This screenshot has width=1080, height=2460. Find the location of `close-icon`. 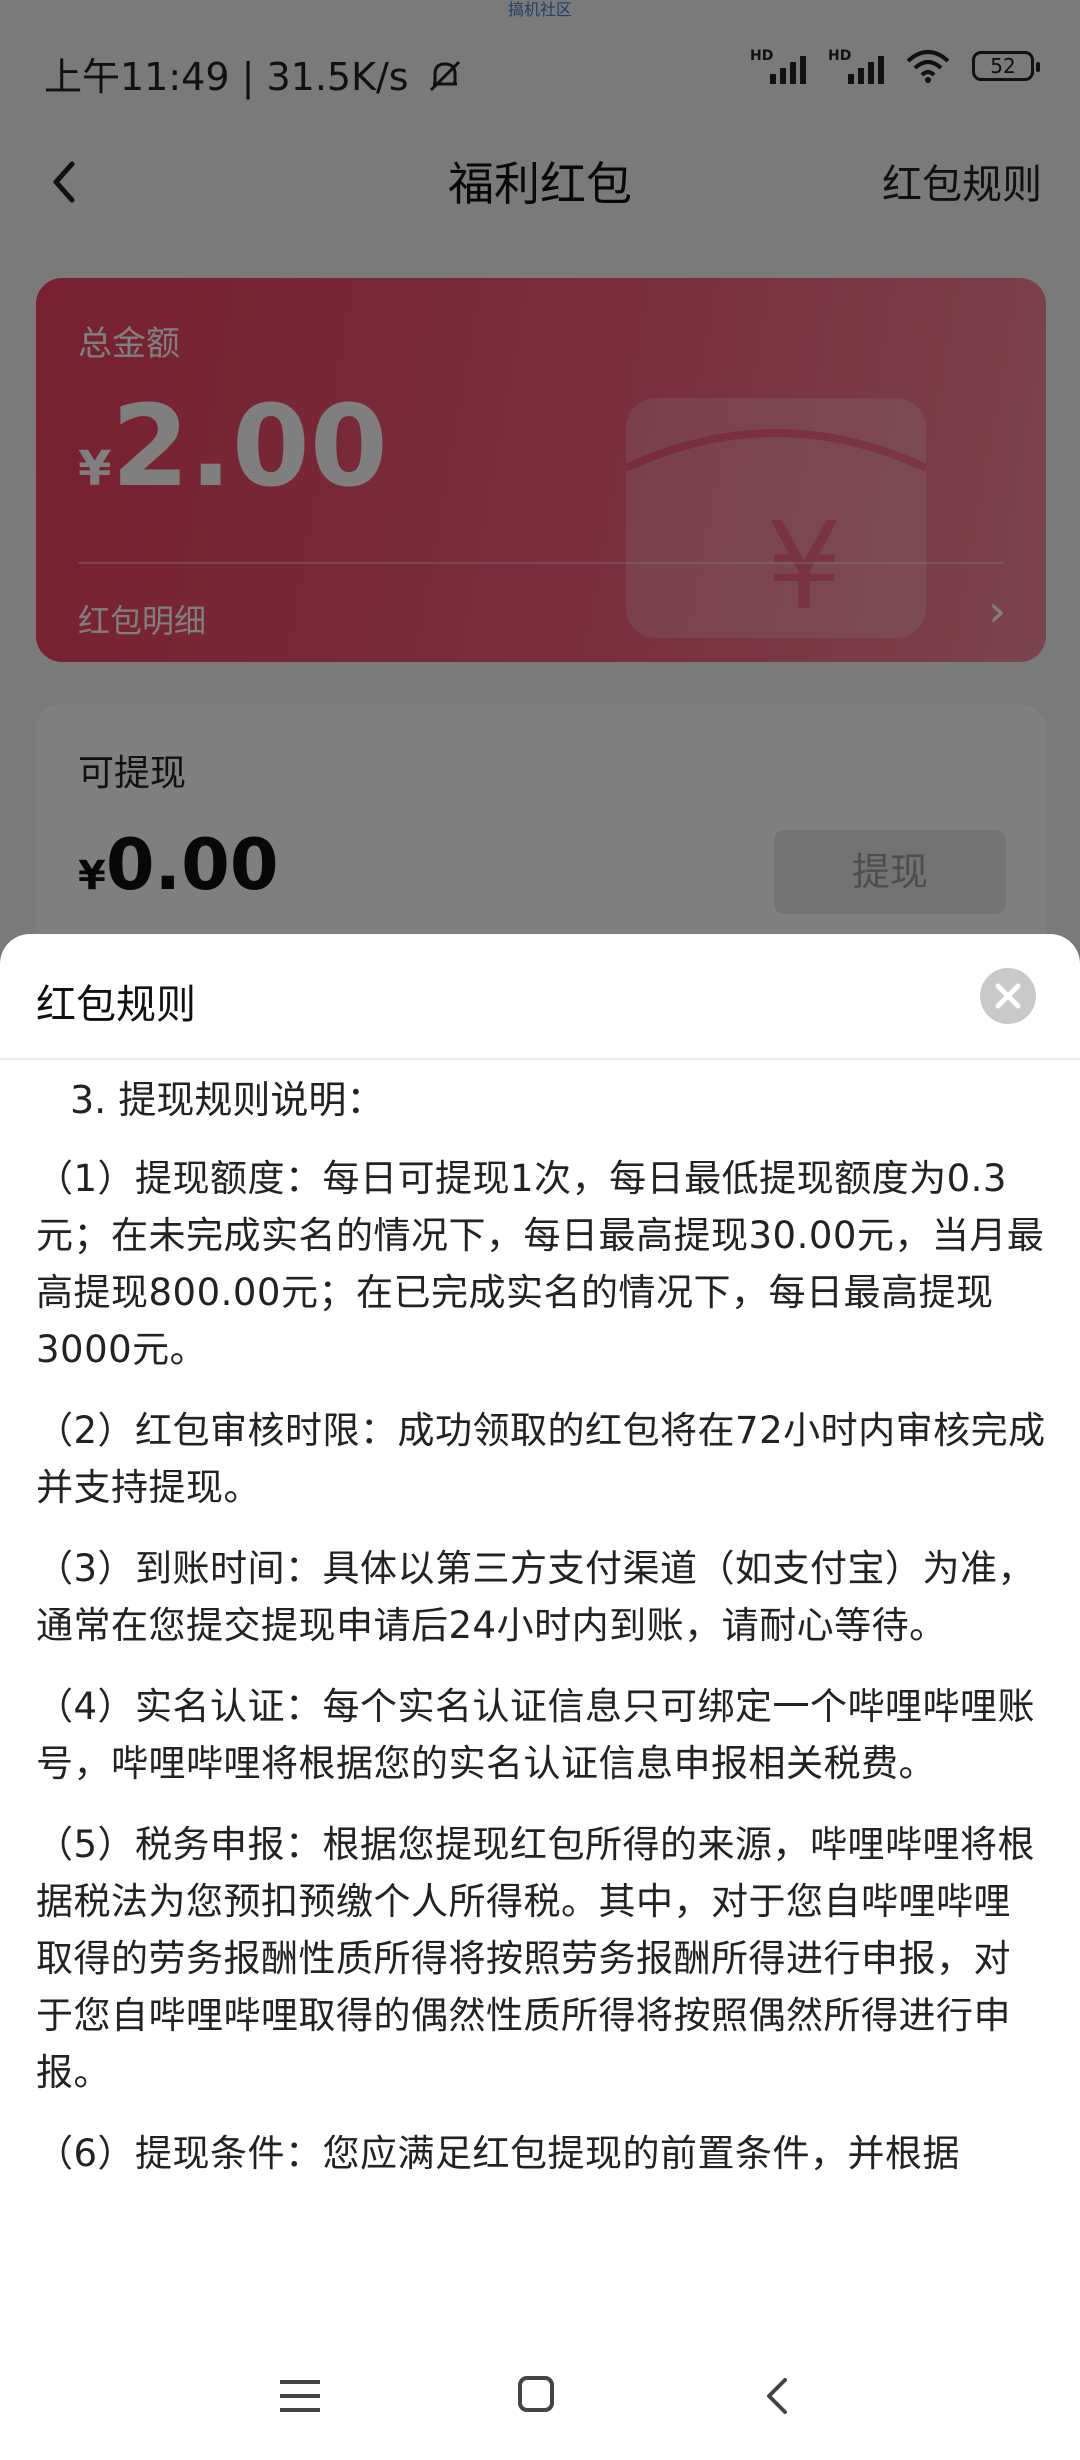

close-icon is located at coordinates (1008, 996).